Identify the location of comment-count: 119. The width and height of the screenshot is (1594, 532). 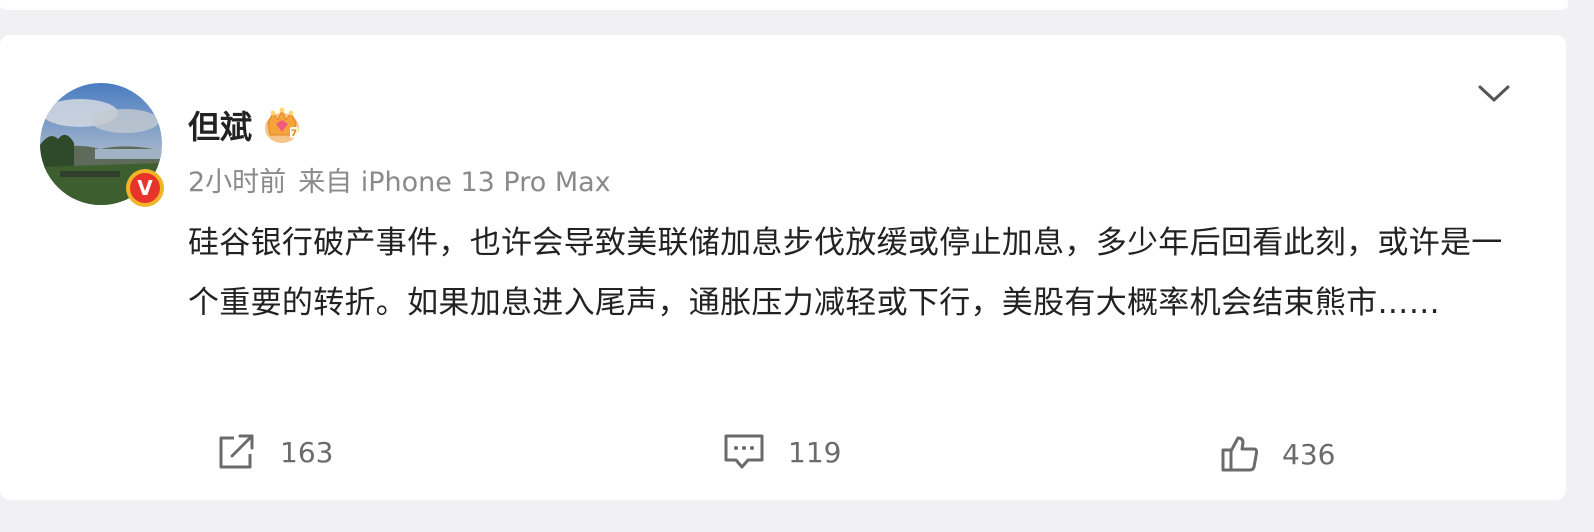
(815, 452).